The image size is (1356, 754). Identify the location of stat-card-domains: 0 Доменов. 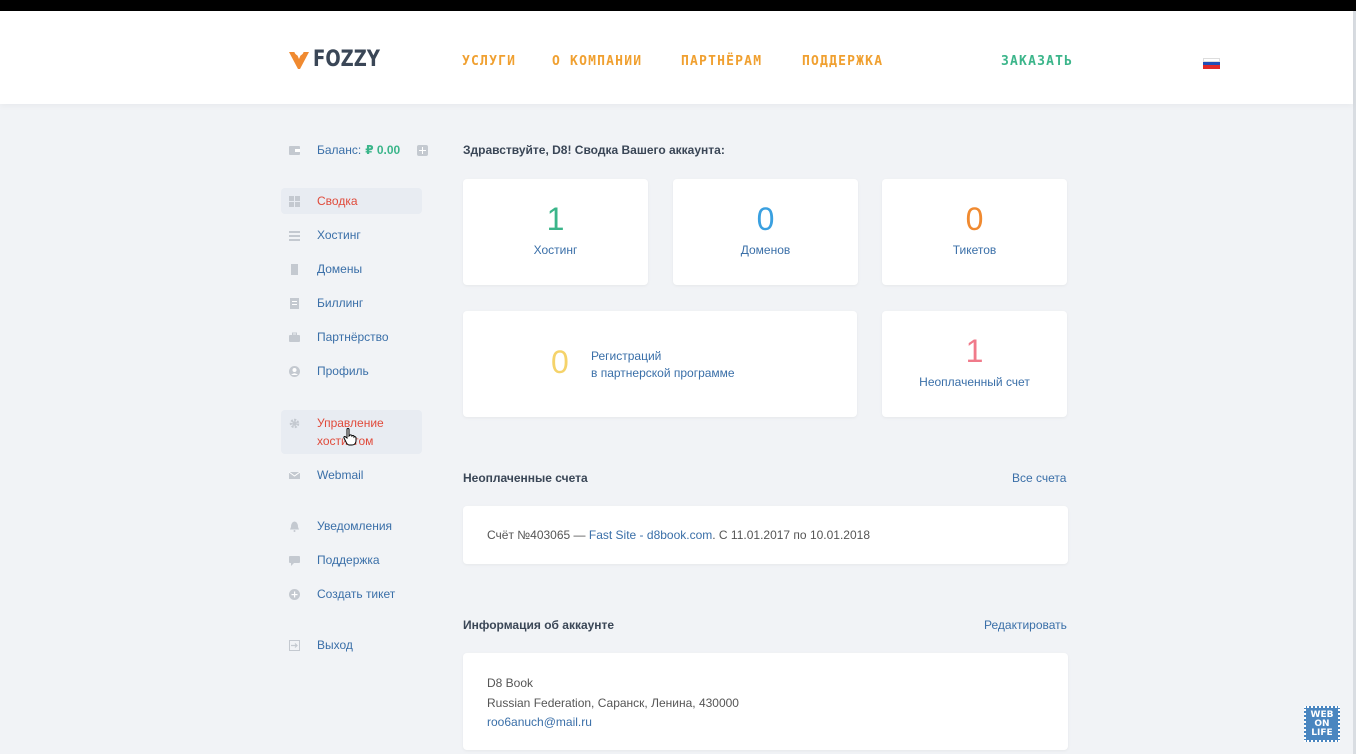
(765, 232).